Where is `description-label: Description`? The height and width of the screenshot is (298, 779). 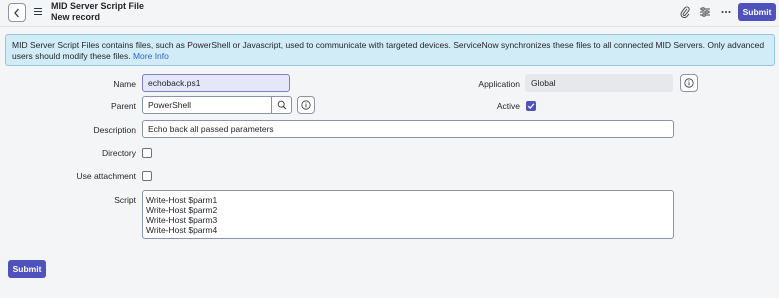 description-label: Description is located at coordinates (114, 130).